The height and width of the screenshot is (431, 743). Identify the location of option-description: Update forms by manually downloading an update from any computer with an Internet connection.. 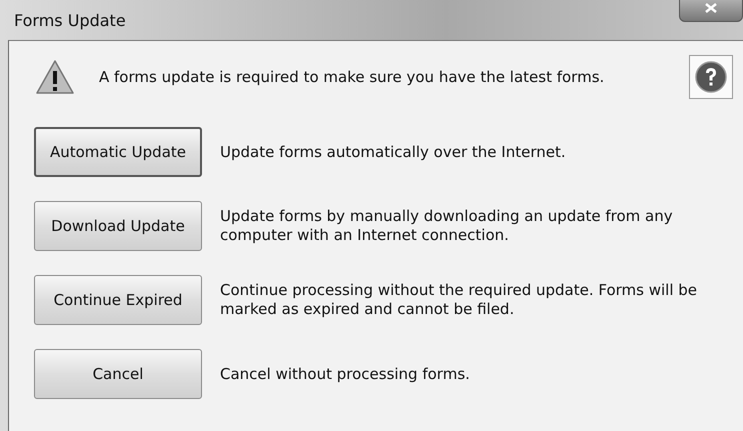
(447, 226).